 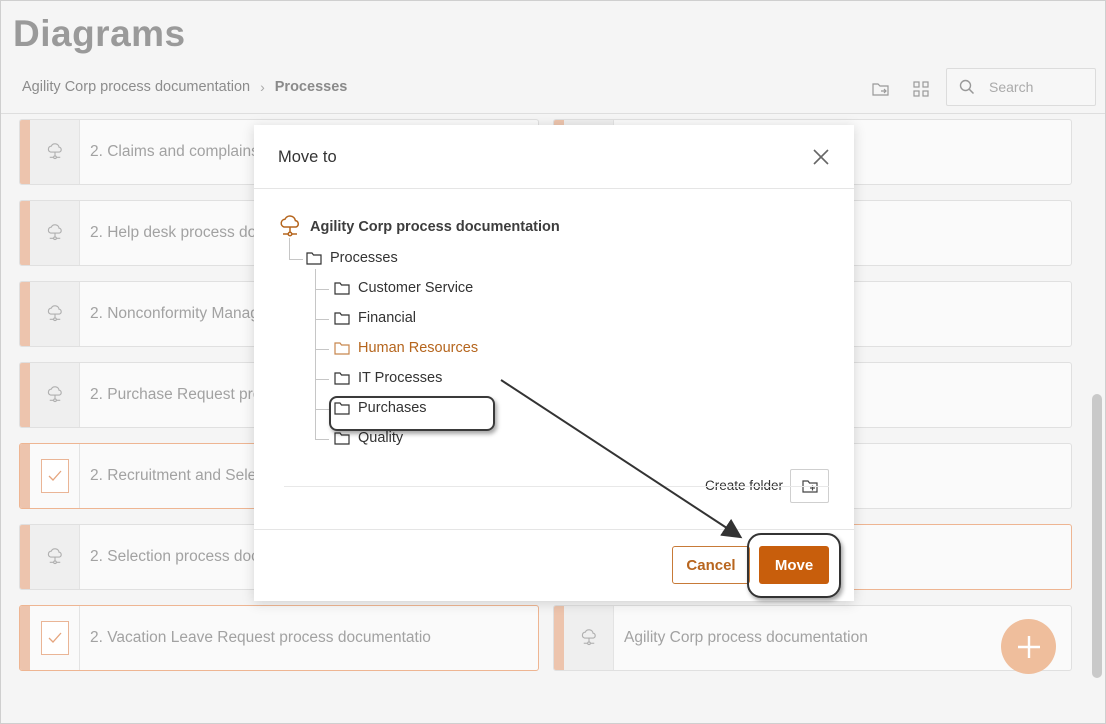 I want to click on diagram-card-title: Agility Corp process documentation, so click(x=746, y=637).